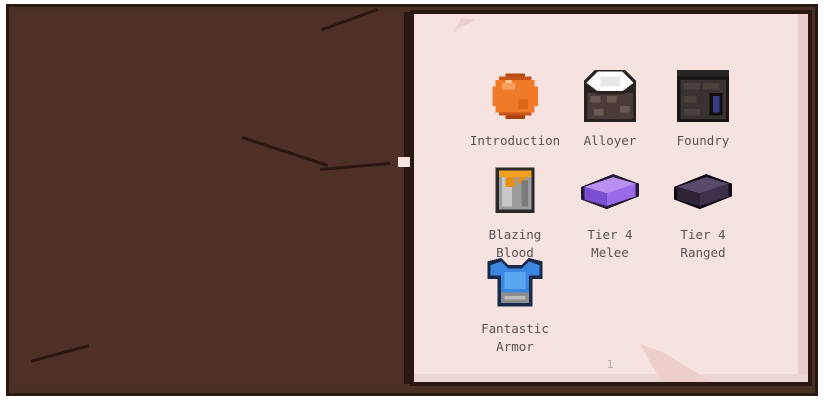  What do you see at coordinates (703, 213) in the screenshot?
I see `entry-tier-4-ranged: Tier 4 Ranged` at bounding box center [703, 213].